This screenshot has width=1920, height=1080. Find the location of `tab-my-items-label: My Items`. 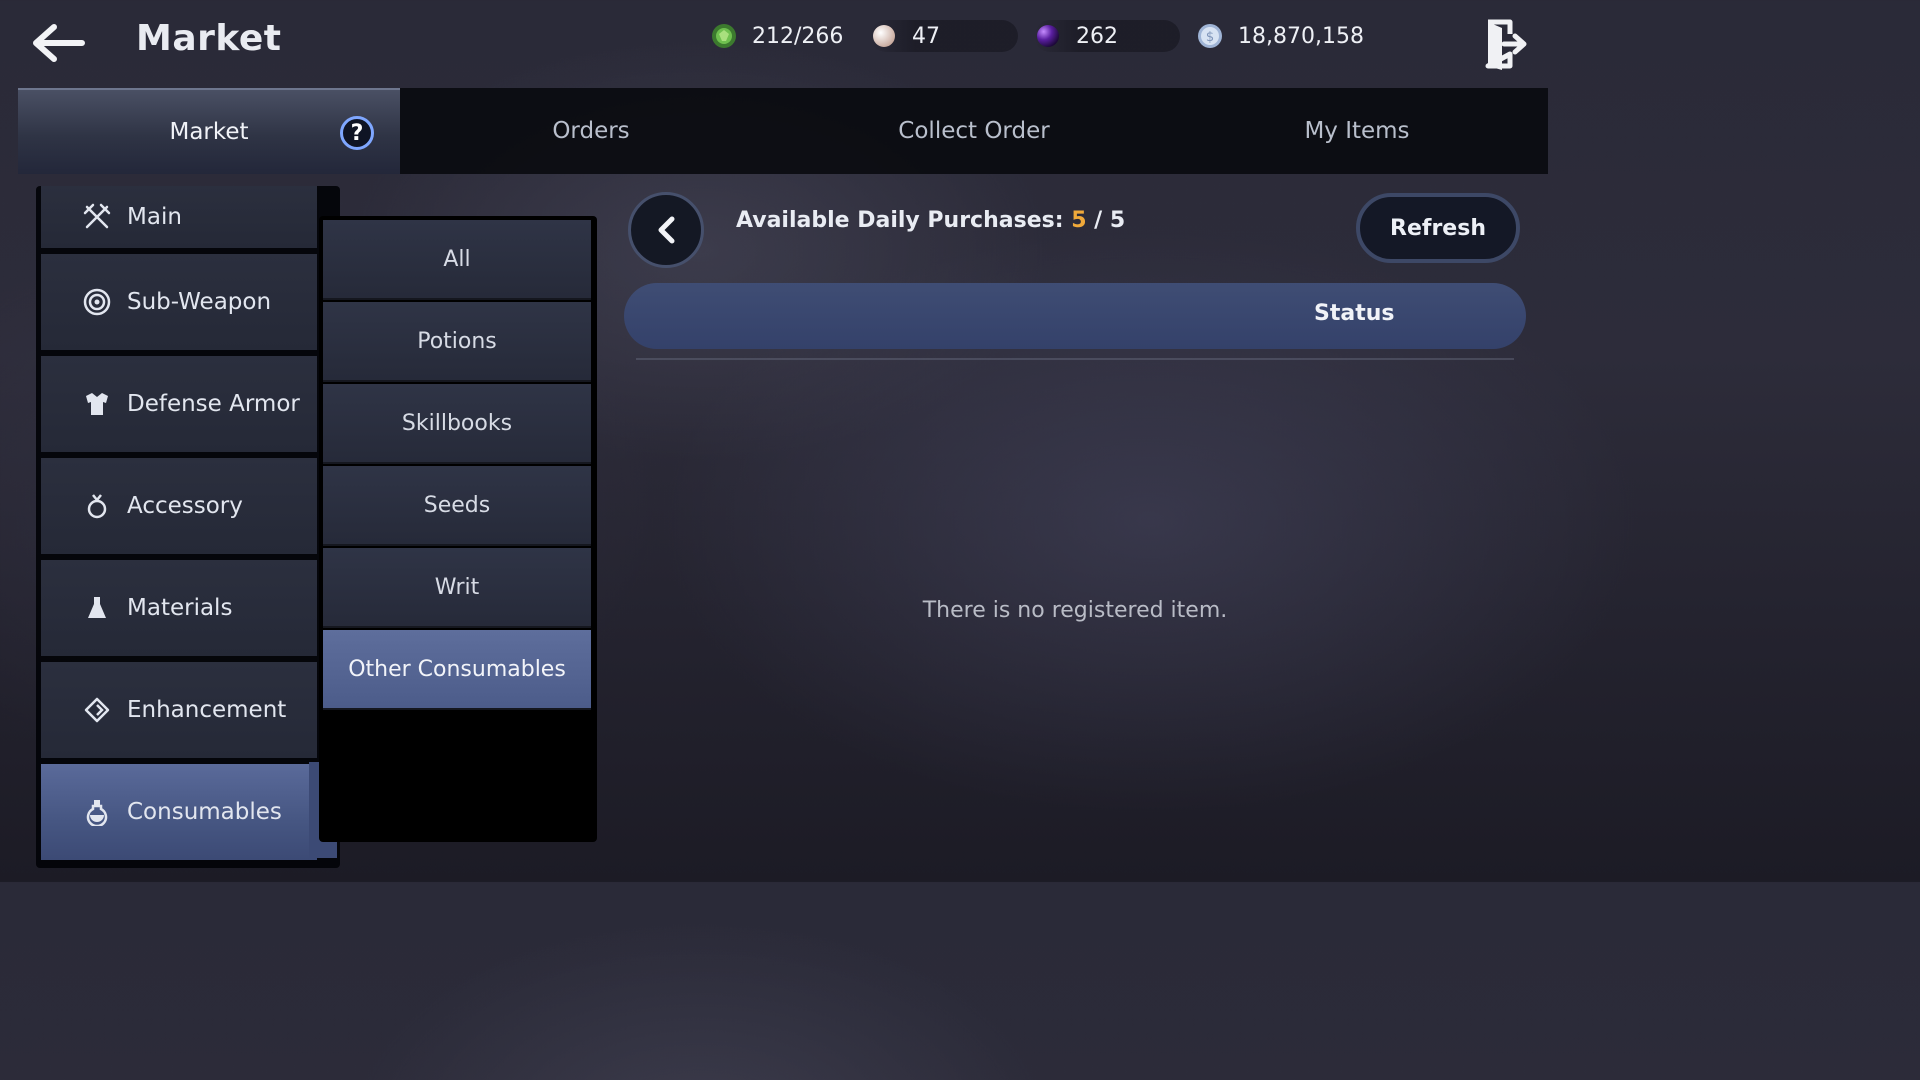

tab-my-items-label: My Items is located at coordinates (1357, 131).